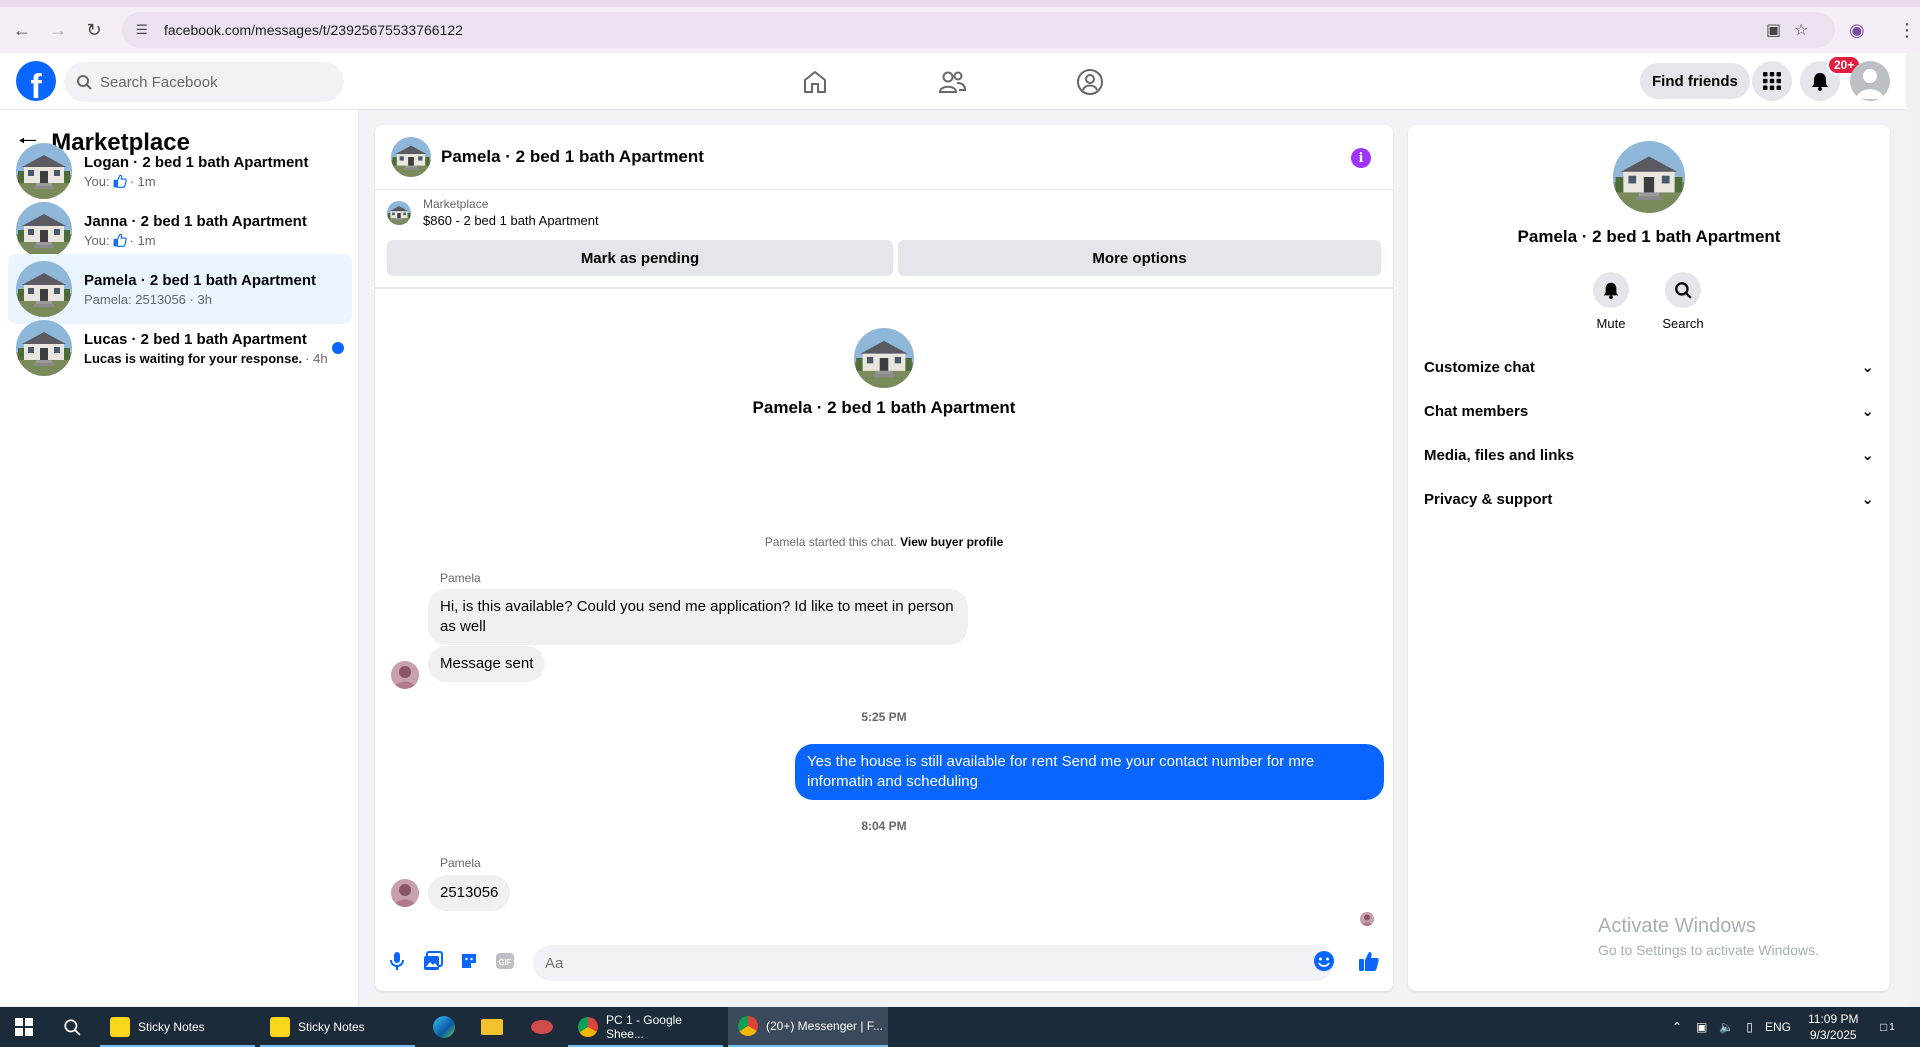 Image resolution: width=1920 pixels, height=1047 pixels. What do you see at coordinates (148, 299) in the screenshot?
I see `preview-text: Pamela: 2513056 · 3h` at bounding box center [148, 299].